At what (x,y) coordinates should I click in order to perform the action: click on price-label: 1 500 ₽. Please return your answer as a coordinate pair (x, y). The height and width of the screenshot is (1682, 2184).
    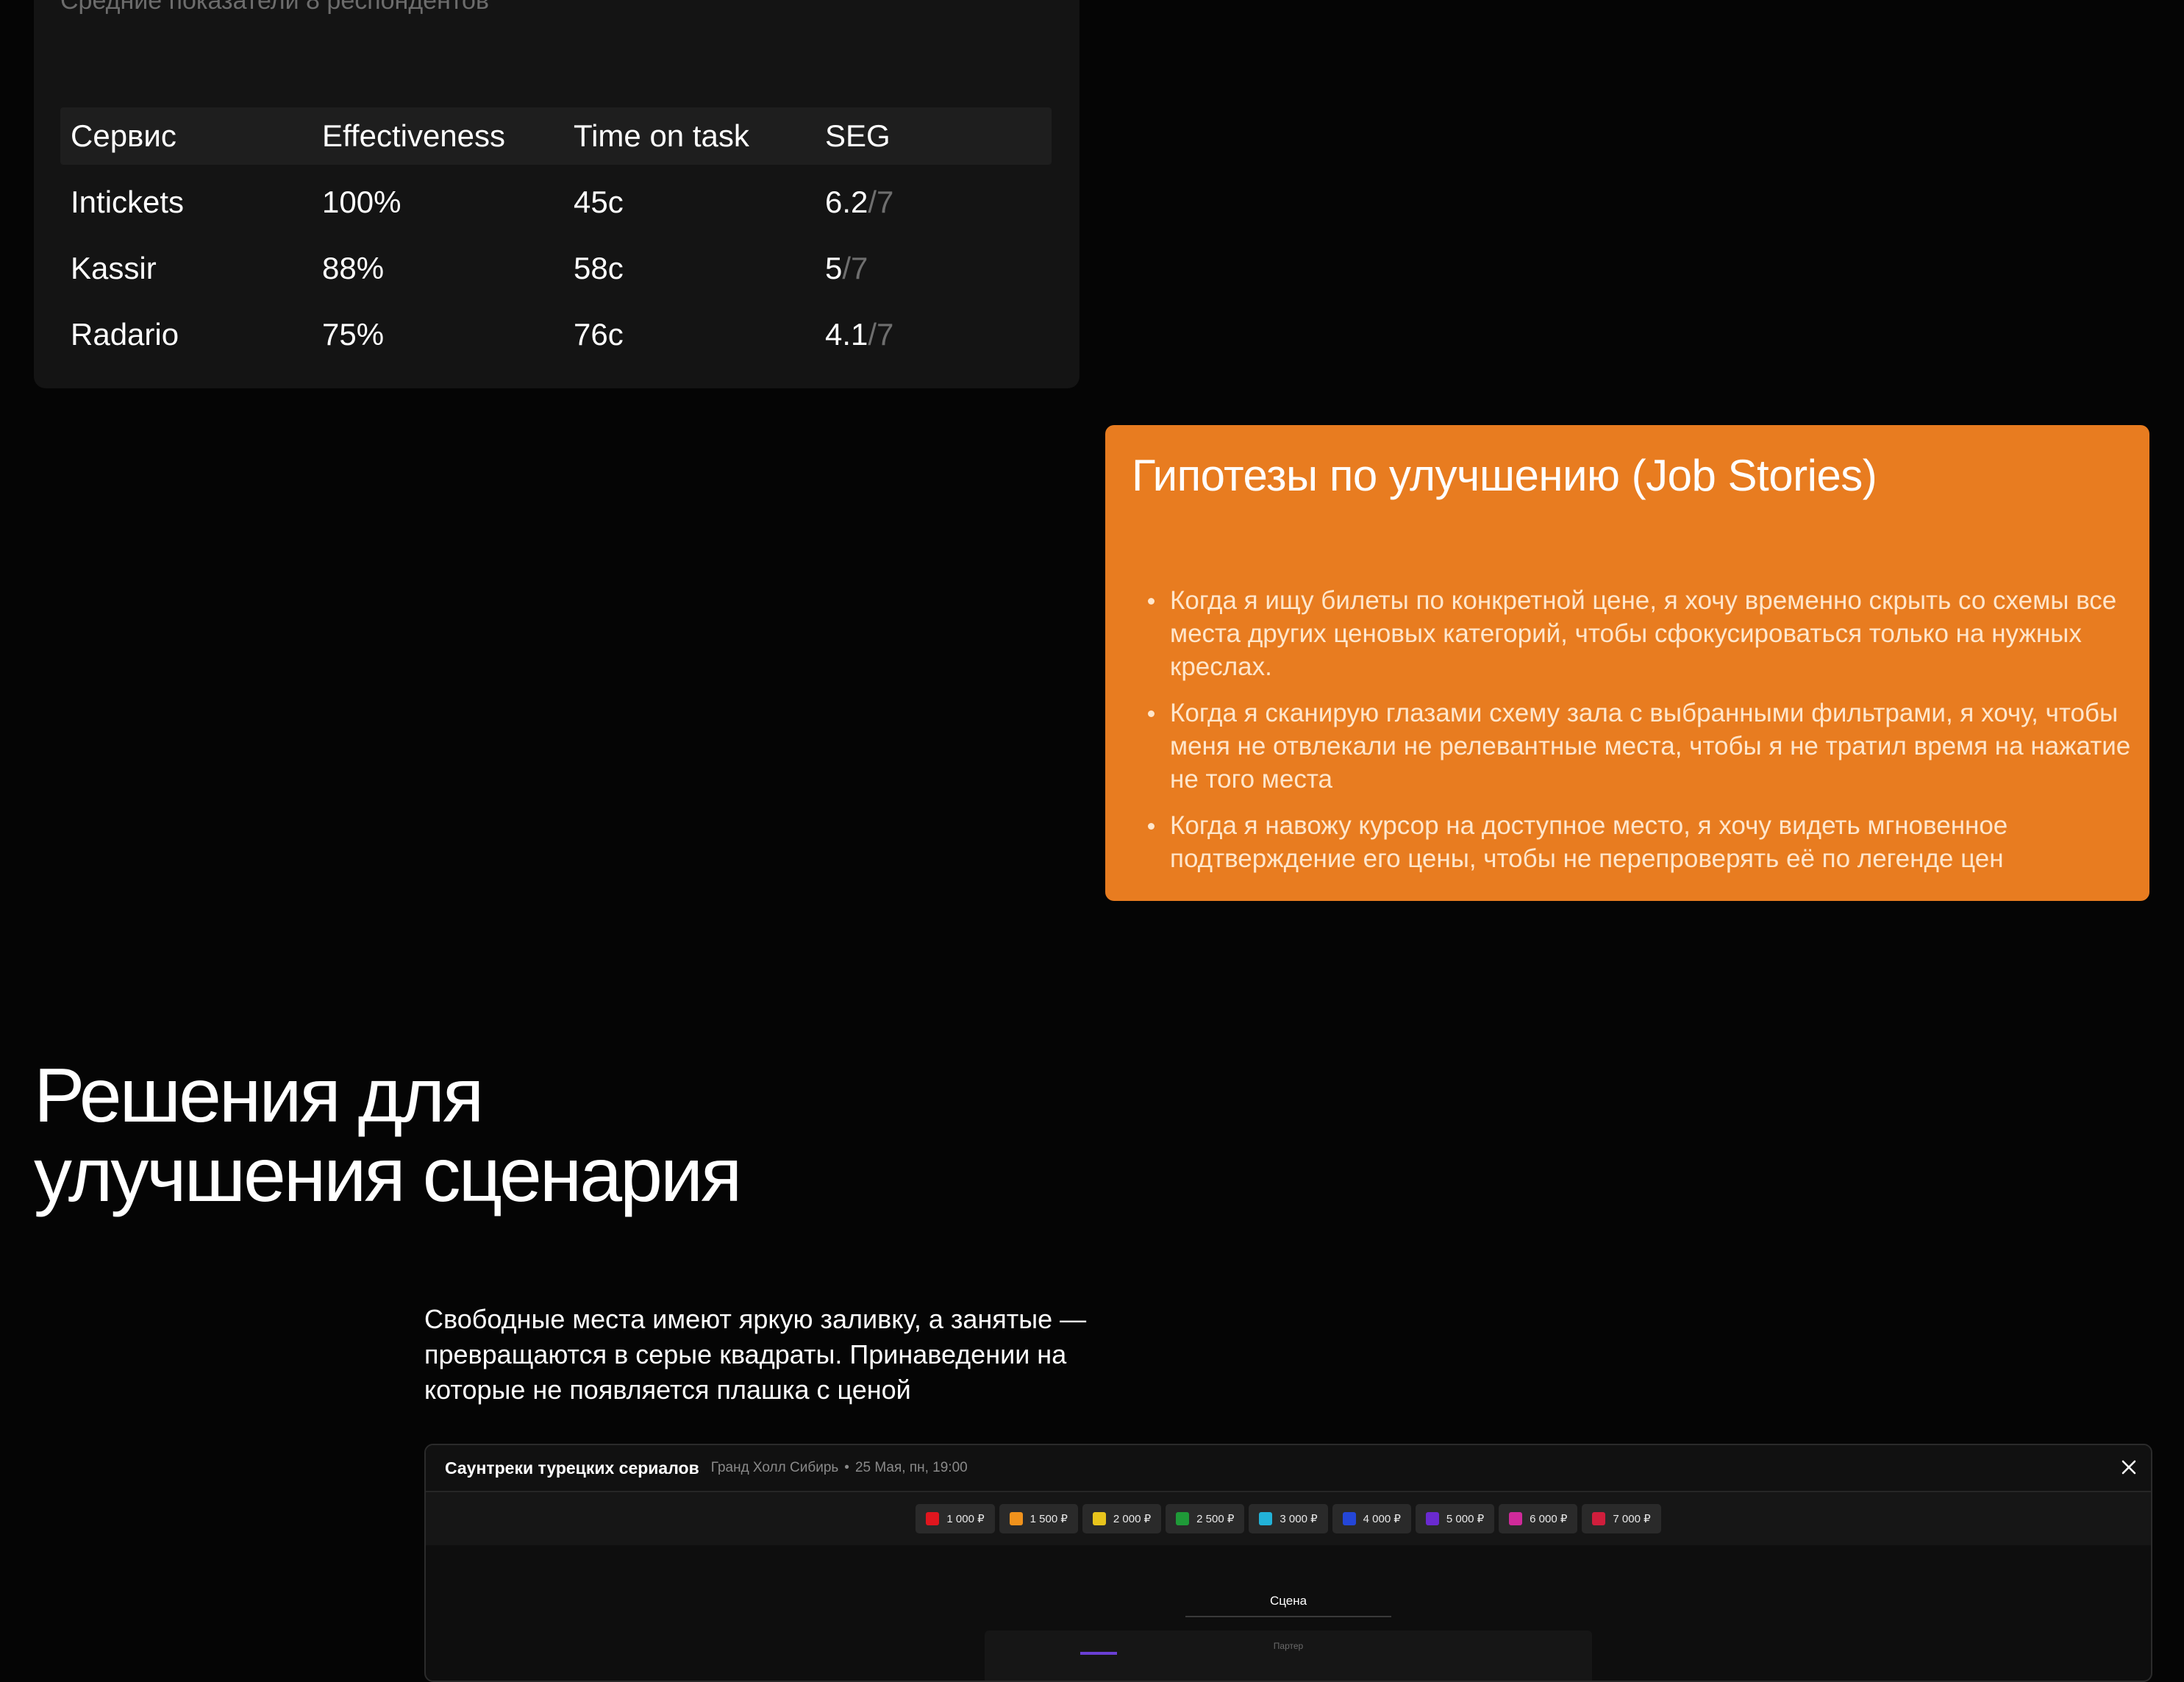
    Looking at the image, I should click on (1048, 1519).